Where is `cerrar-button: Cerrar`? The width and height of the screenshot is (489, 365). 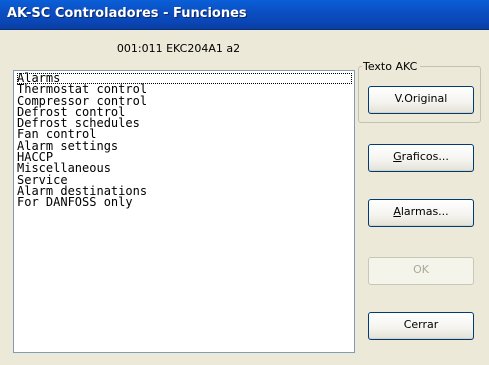
cerrar-button: Cerrar is located at coordinates (421, 326).